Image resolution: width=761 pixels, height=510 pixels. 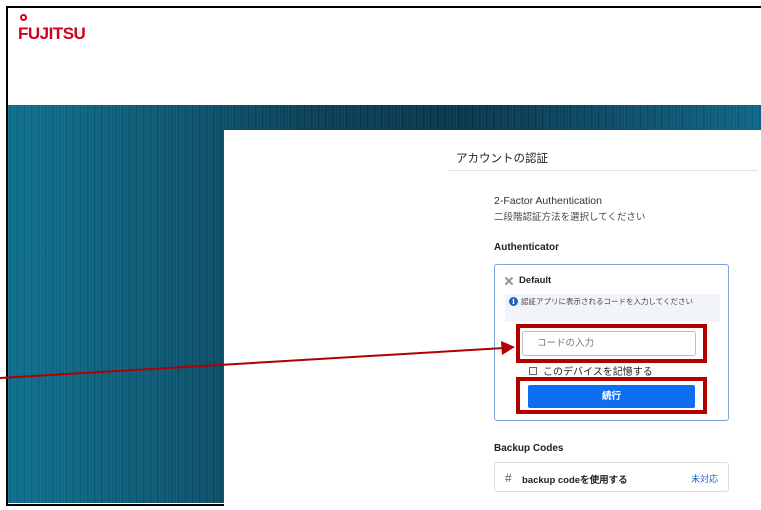 I want to click on logo-mark, so click(x=23, y=17).